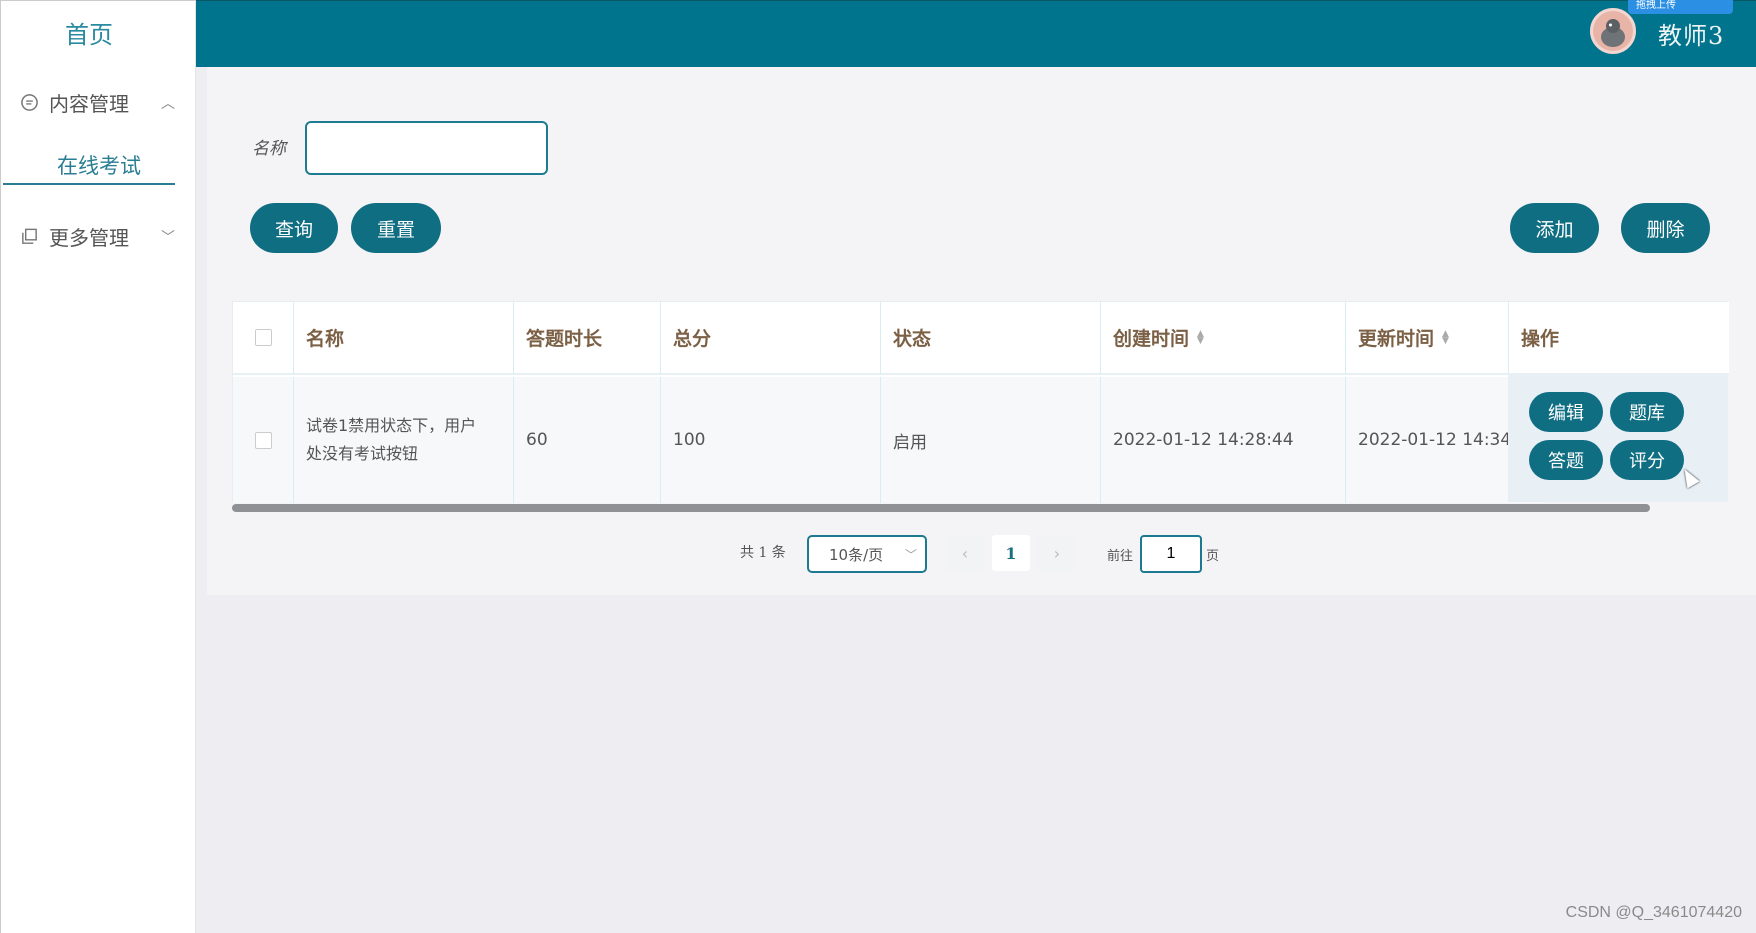 The image size is (1756, 933). What do you see at coordinates (1653, 912) in the screenshot?
I see `watermark: CSDN @Q_3461074420` at bounding box center [1653, 912].